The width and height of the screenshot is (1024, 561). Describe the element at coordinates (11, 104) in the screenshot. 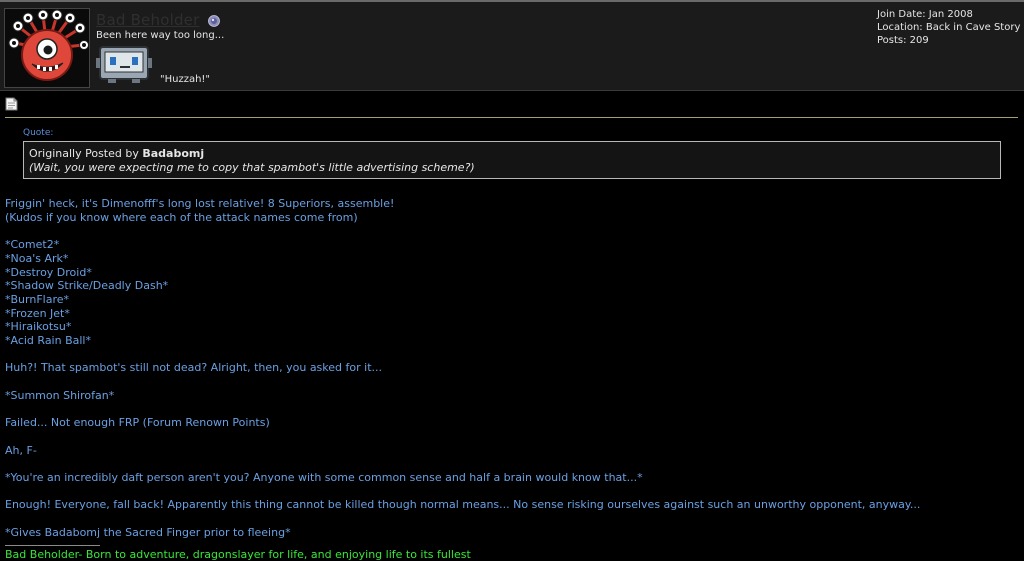

I see `post-icon` at that location.